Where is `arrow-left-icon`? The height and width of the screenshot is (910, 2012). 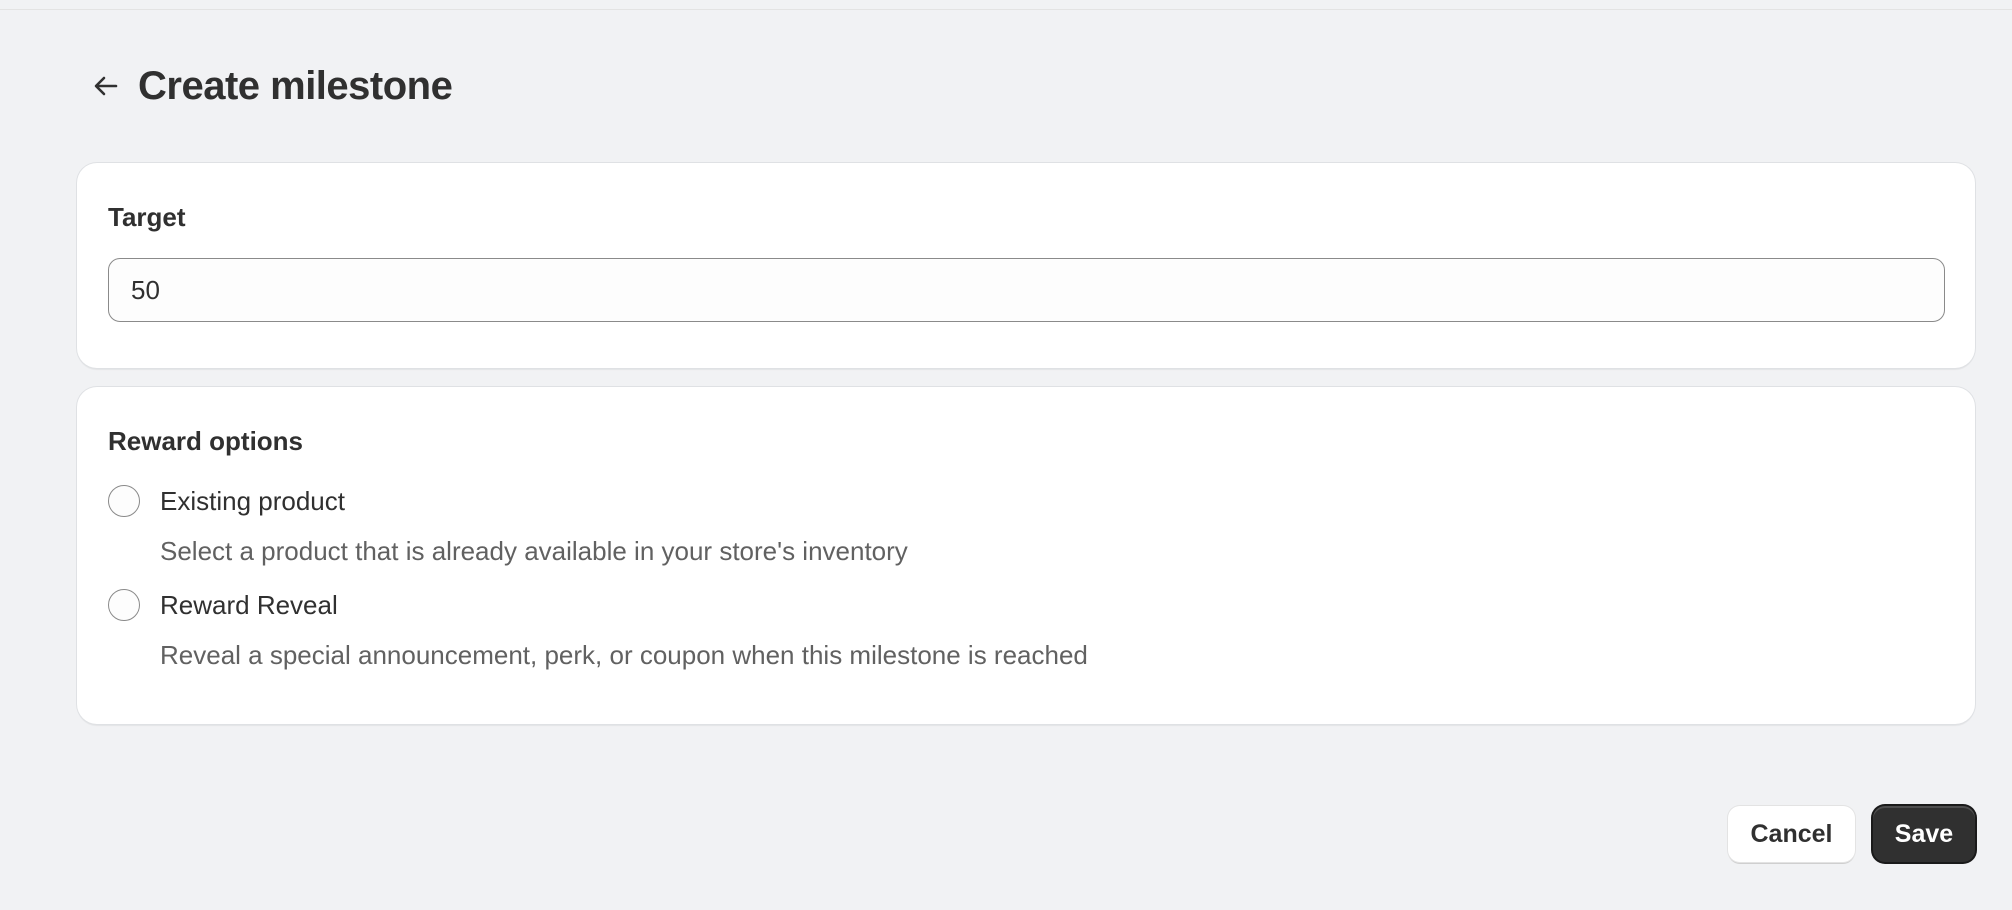 arrow-left-icon is located at coordinates (106, 86).